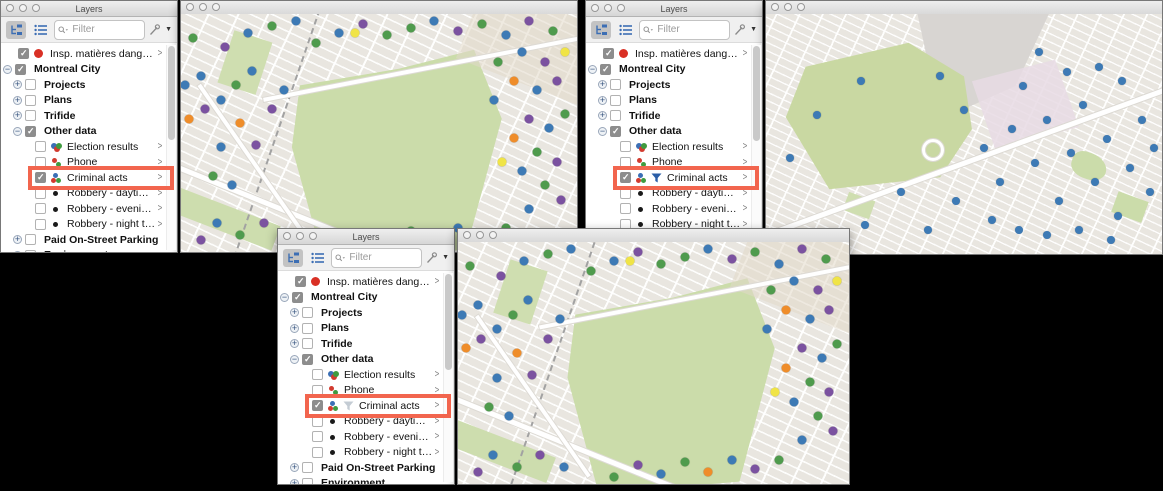 The width and height of the screenshot is (1163, 491). What do you see at coordinates (348, 406) in the screenshot?
I see `filter-funnel-icon` at bounding box center [348, 406].